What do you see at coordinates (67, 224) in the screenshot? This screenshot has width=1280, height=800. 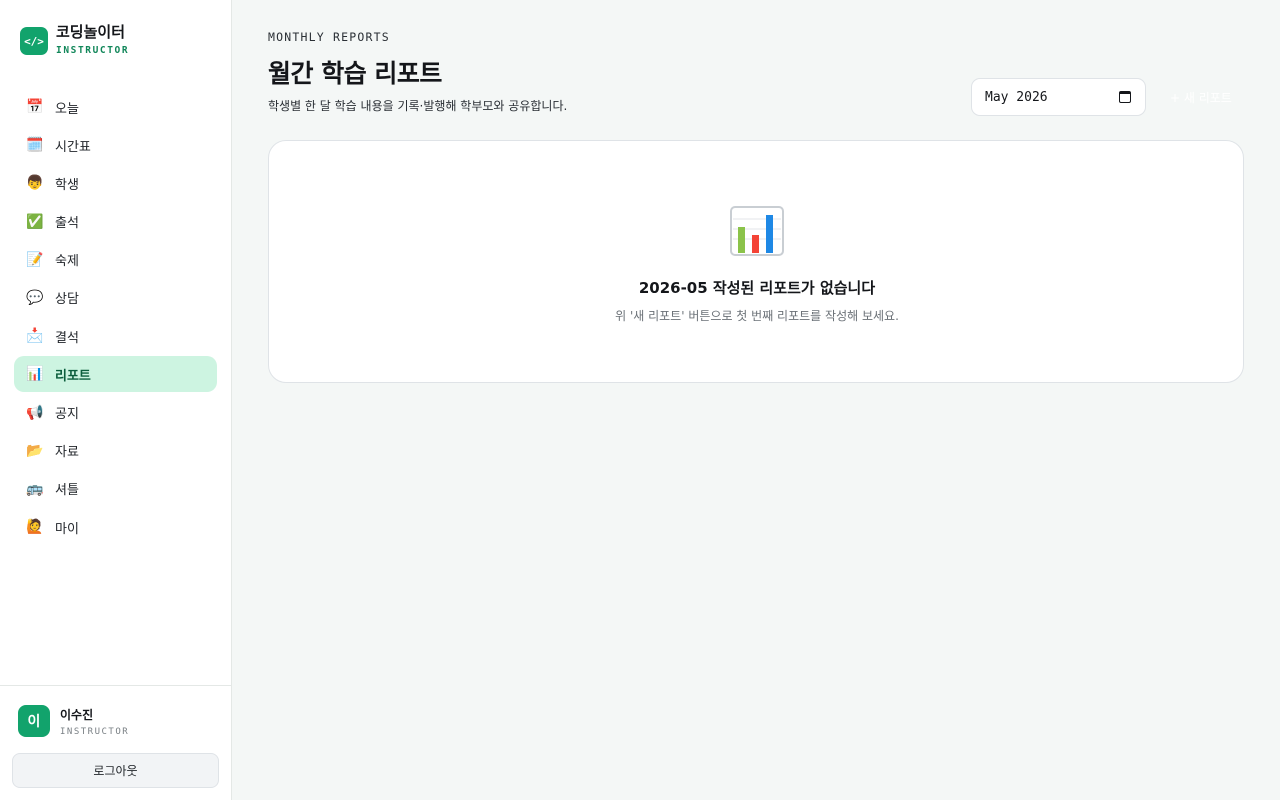 I see `sidebar-item-label: 출석` at bounding box center [67, 224].